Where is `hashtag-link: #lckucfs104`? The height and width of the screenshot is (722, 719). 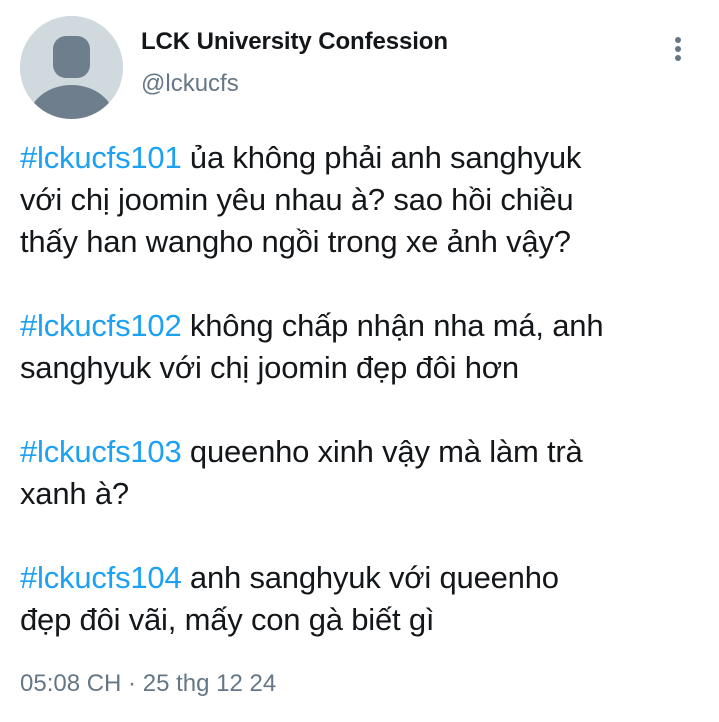 hashtag-link: #lckucfs104 is located at coordinates (101, 577).